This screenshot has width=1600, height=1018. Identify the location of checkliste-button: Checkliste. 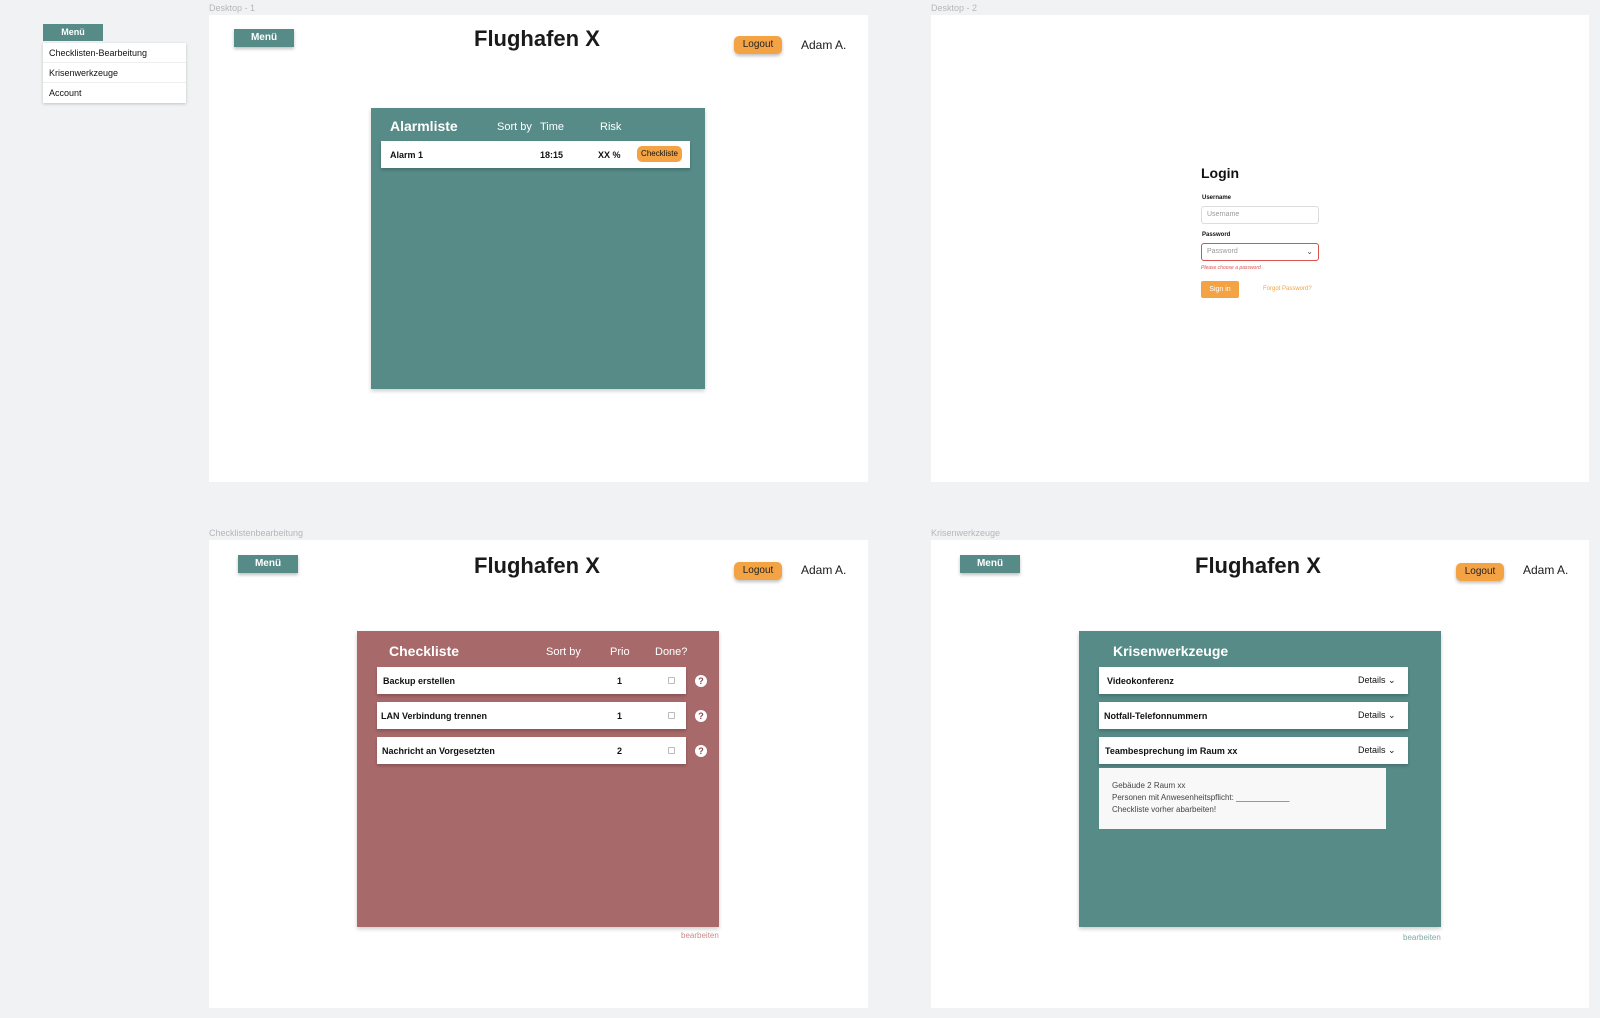
(659, 154).